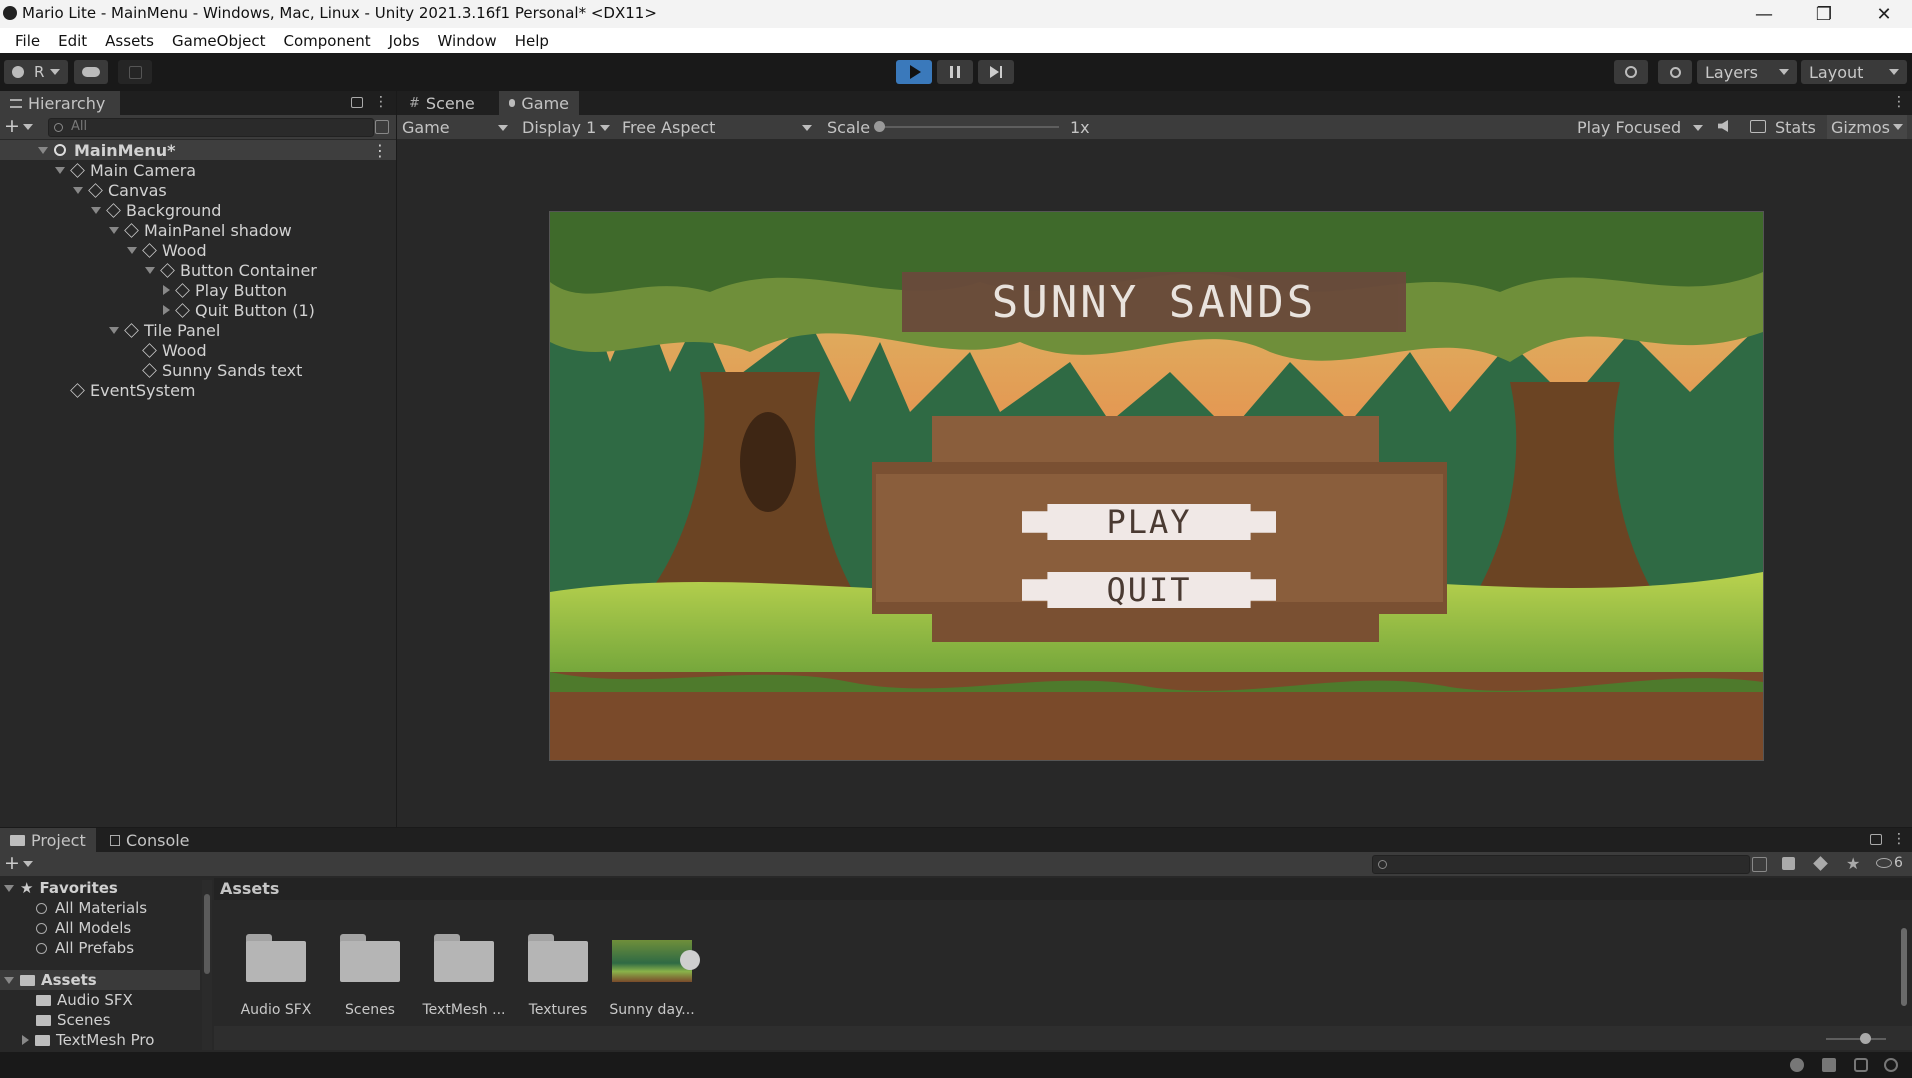  Describe the element at coordinates (1788, 863) in the screenshot. I see `filter-type-icon` at that location.